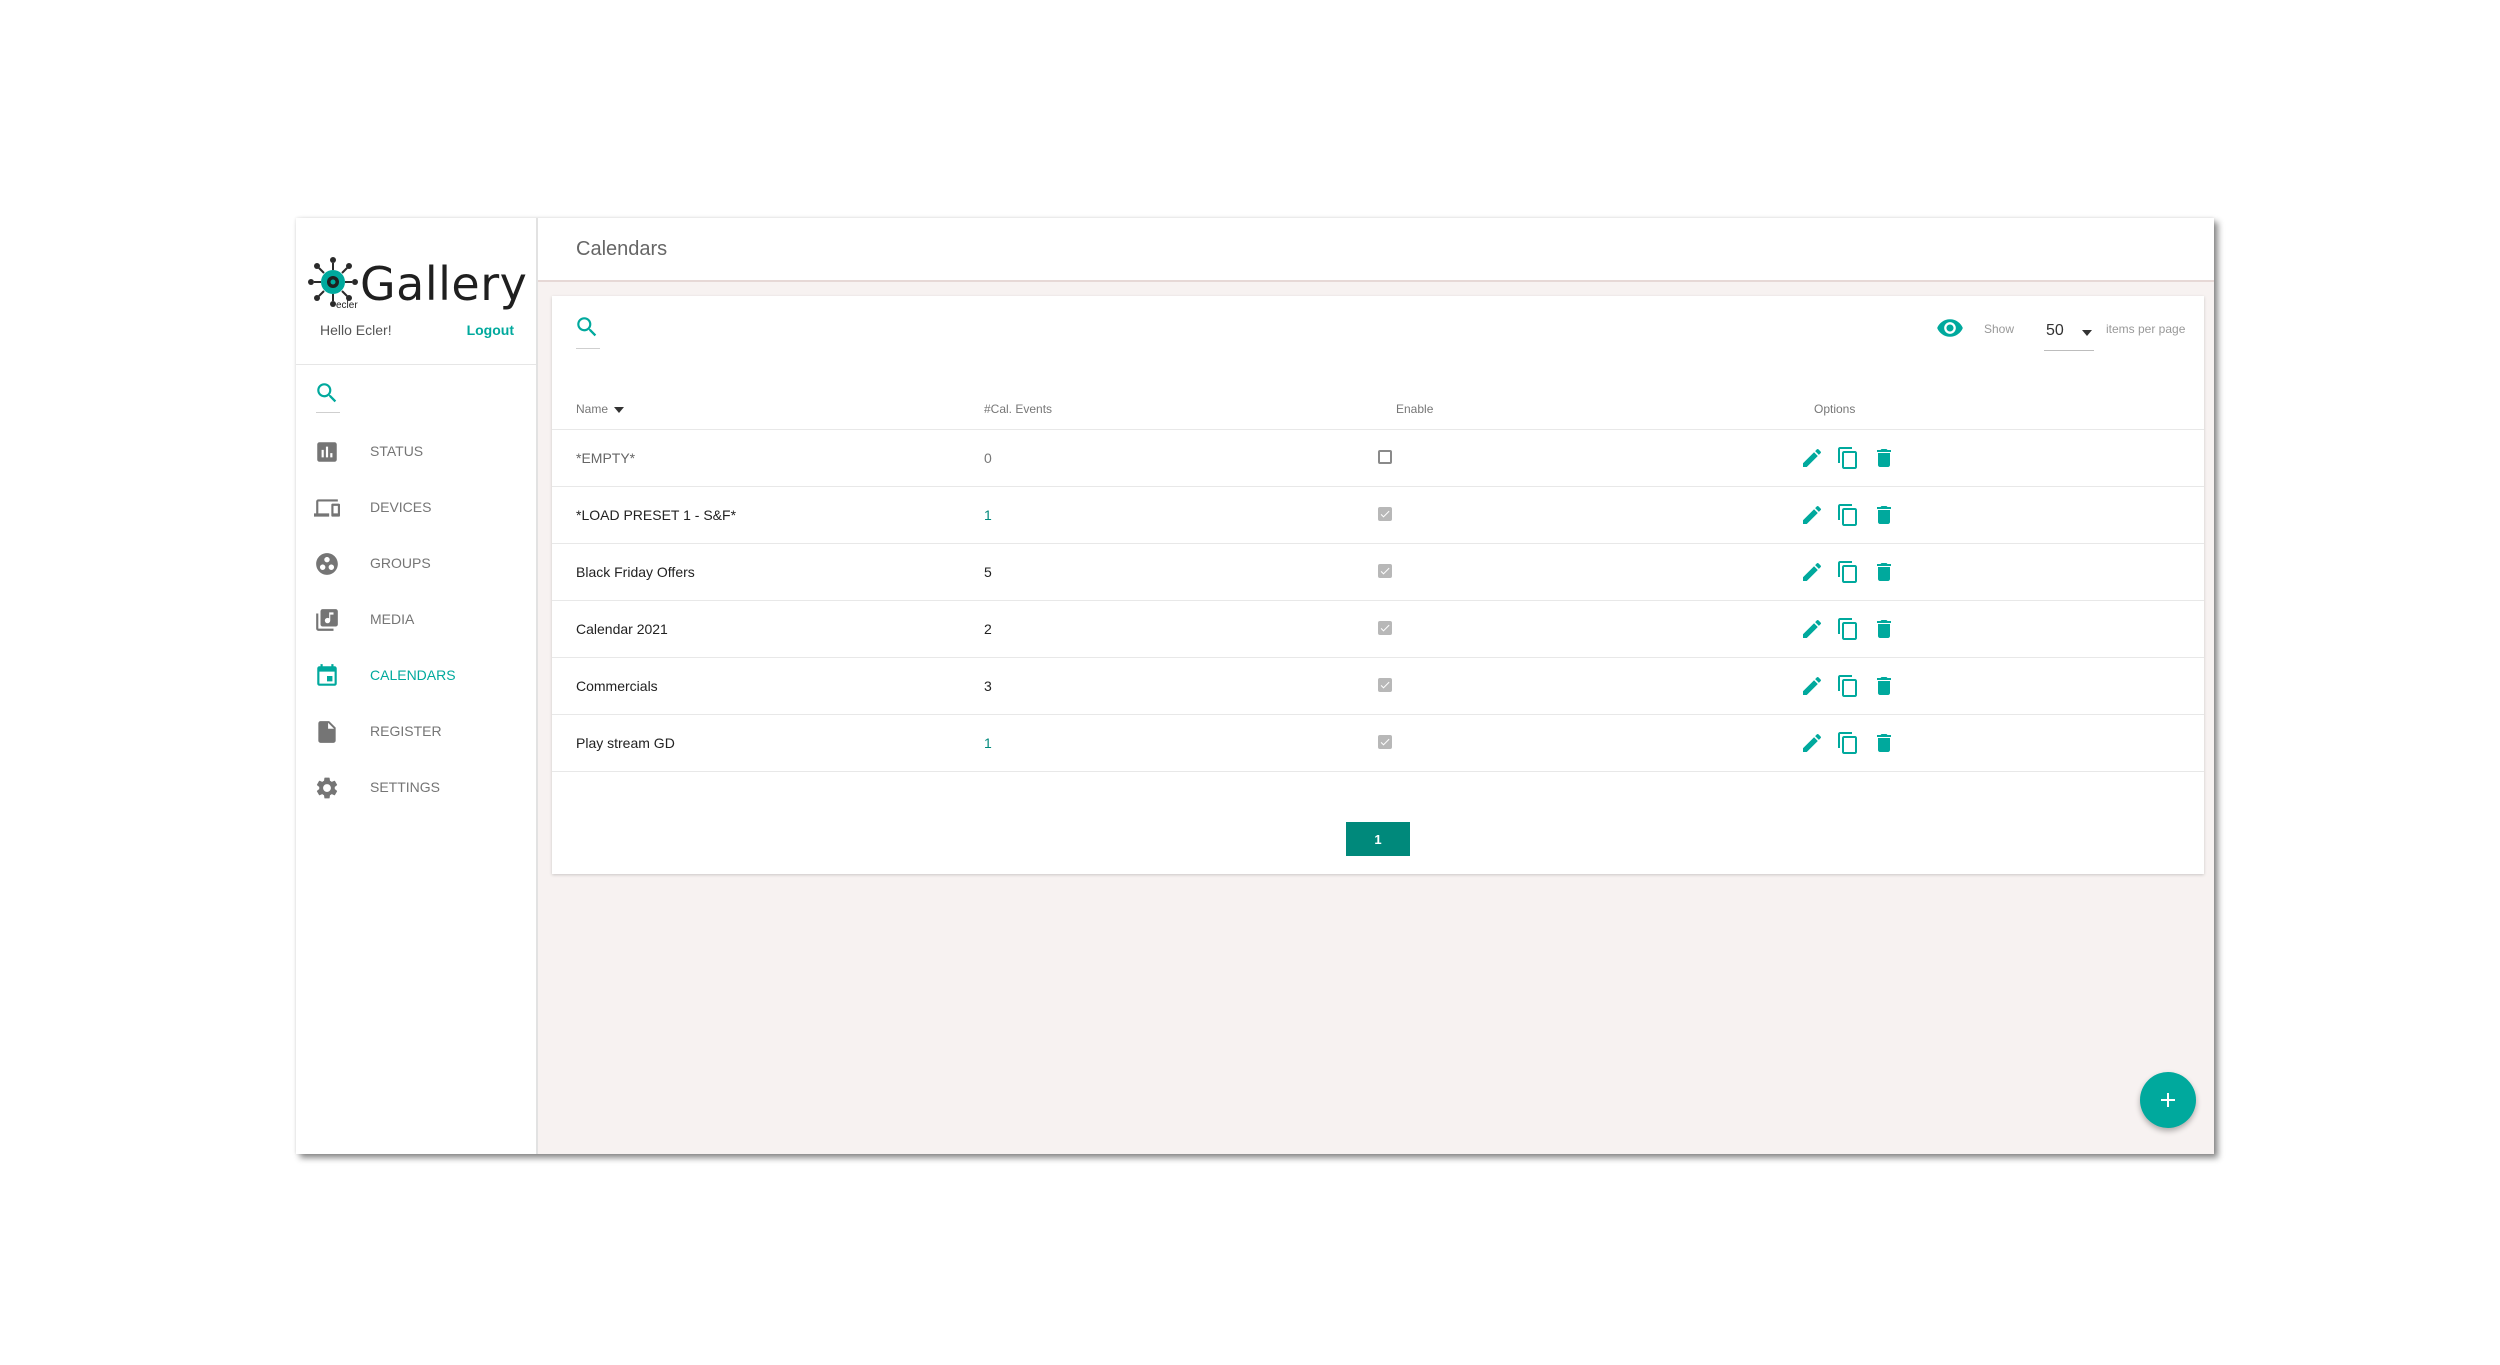 The image size is (2500, 1365). Describe the element at coordinates (622, 249) in the screenshot. I see `page-title: Calendars` at that location.